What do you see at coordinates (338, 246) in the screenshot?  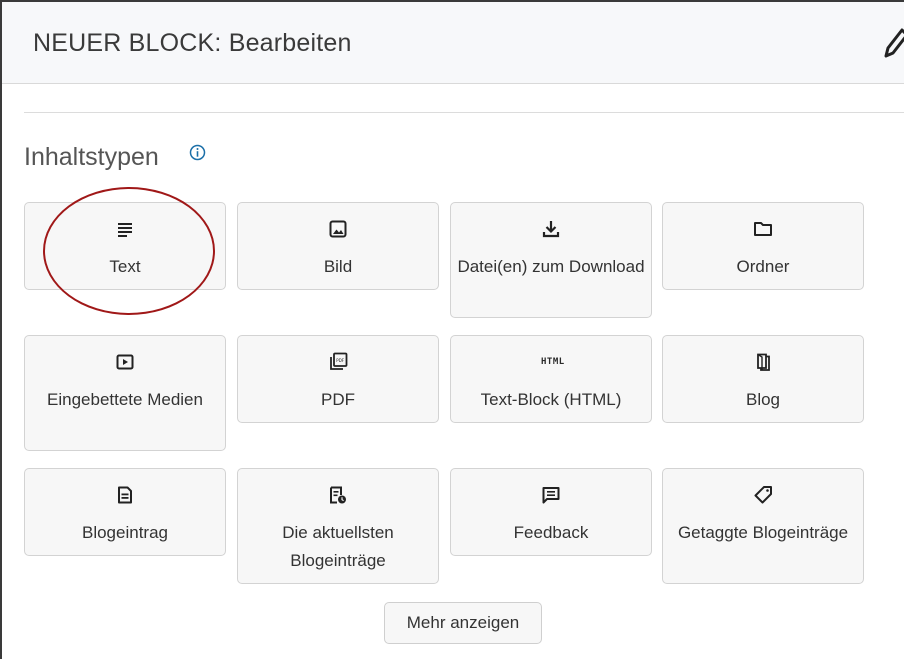 I see `content-type-image: Bild` at bounding box center [338, 246].